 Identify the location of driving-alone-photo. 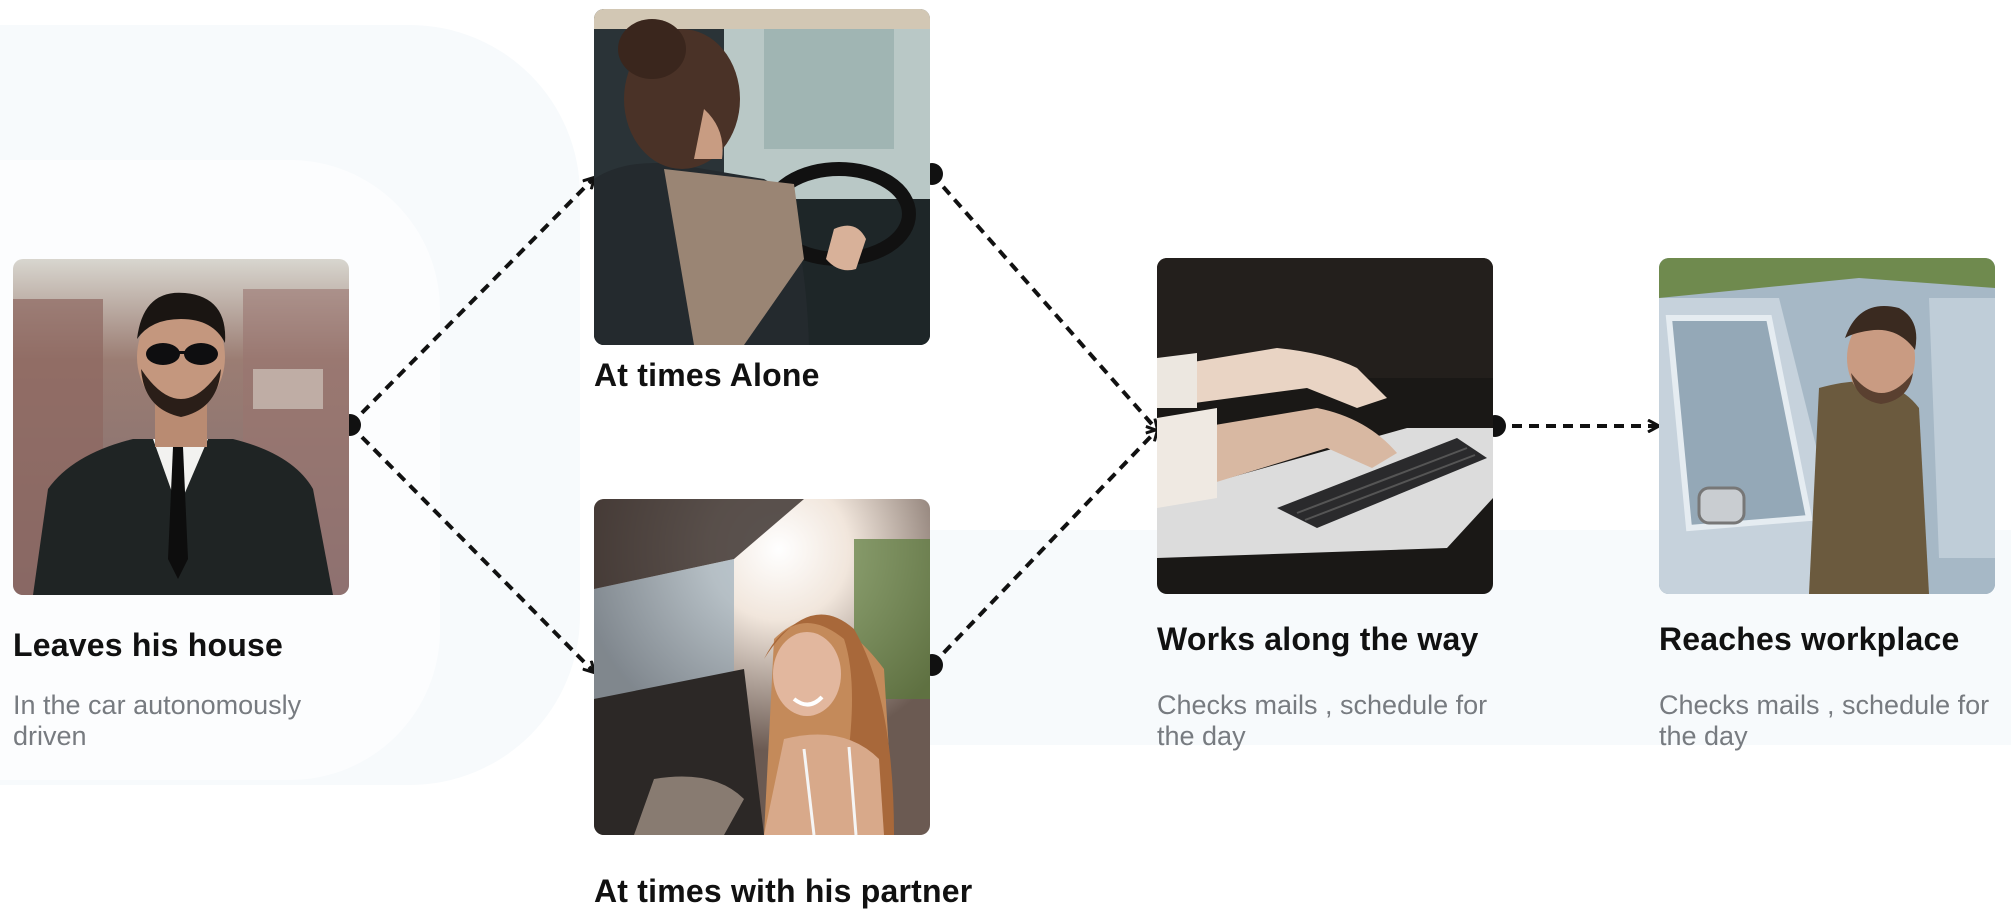
(762, 177).